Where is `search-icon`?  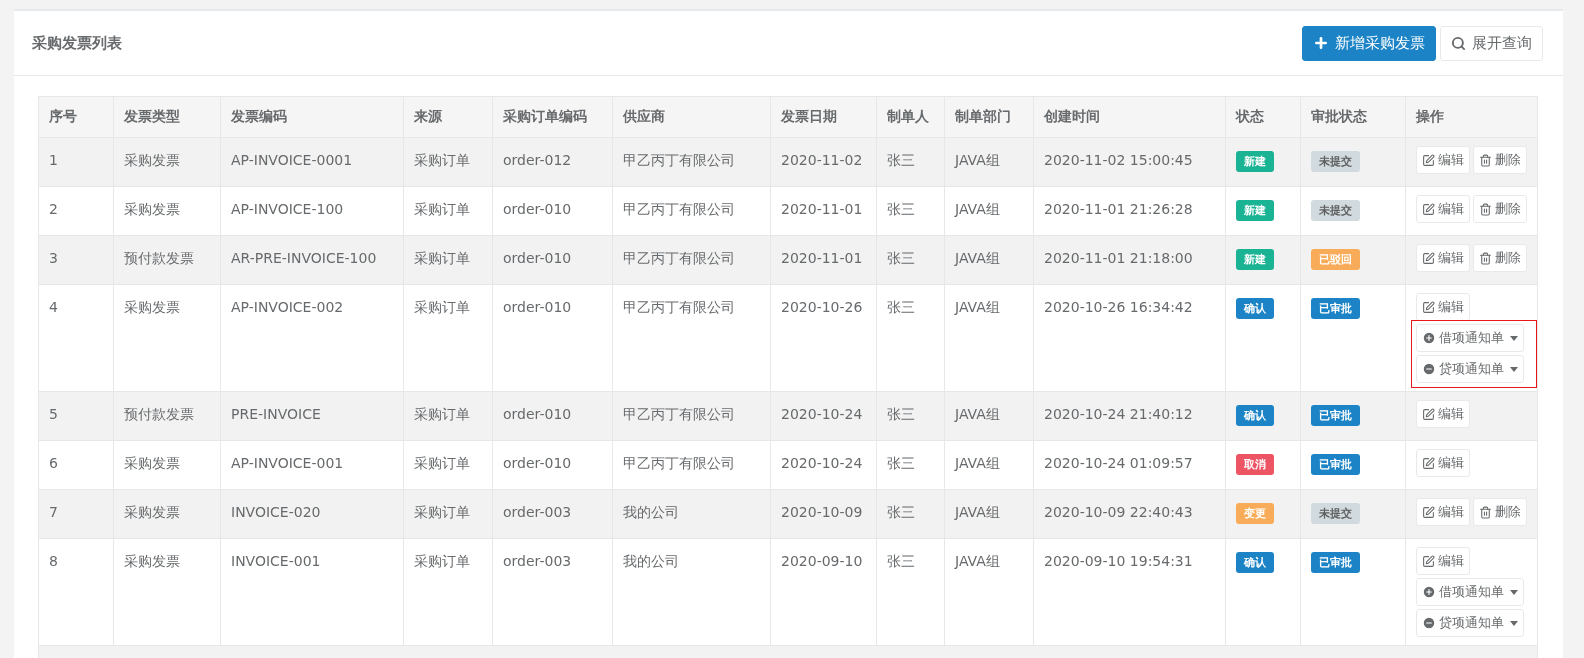
search-icon is located at coordinates (1458, 43).